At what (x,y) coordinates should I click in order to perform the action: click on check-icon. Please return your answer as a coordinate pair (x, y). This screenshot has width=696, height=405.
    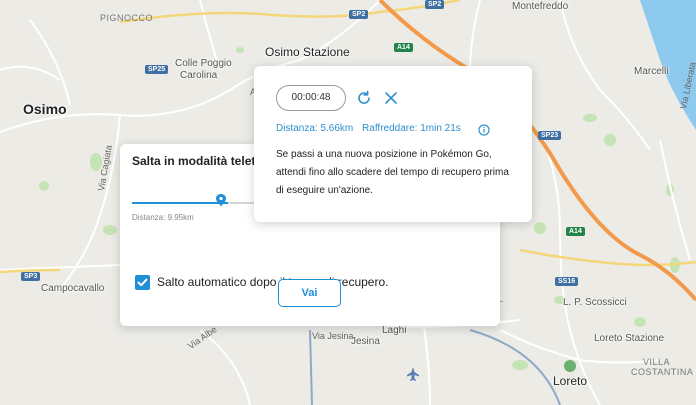
    Looking at the image, I should click on (142, 282).